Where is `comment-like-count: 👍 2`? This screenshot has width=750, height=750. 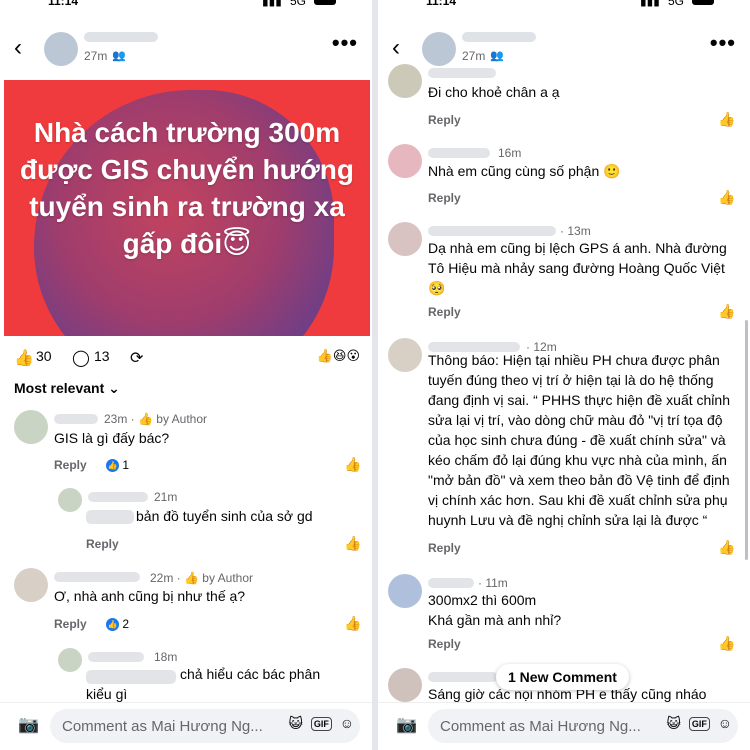 comment-like-count: 👍 2 is located at coordinates (118, 624).